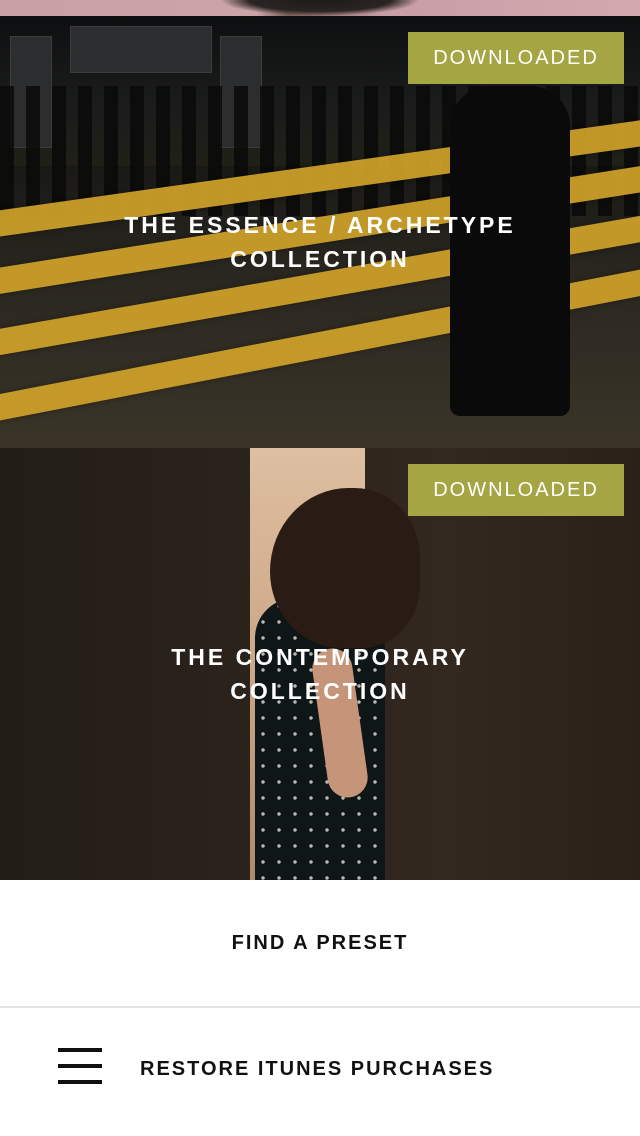 The width and height of the screenshot is (640, 1136). I want to click on collection-title: THE CONTEMPORARY COLLECTION, so click(320, 674).